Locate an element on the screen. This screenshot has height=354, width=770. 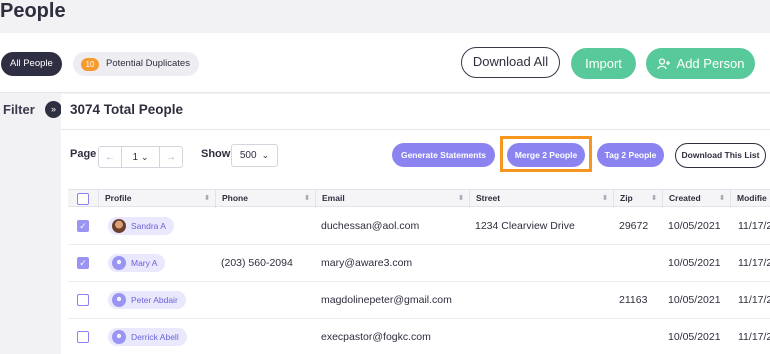
download-list-button: Download This List is located at coordinates (720, 155).